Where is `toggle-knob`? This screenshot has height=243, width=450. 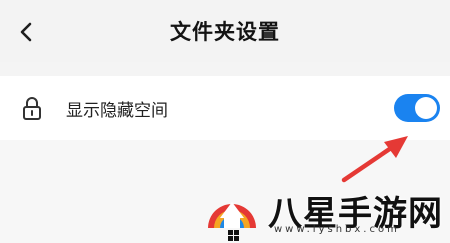 toggle-knob is located at coordinates (426, 108).